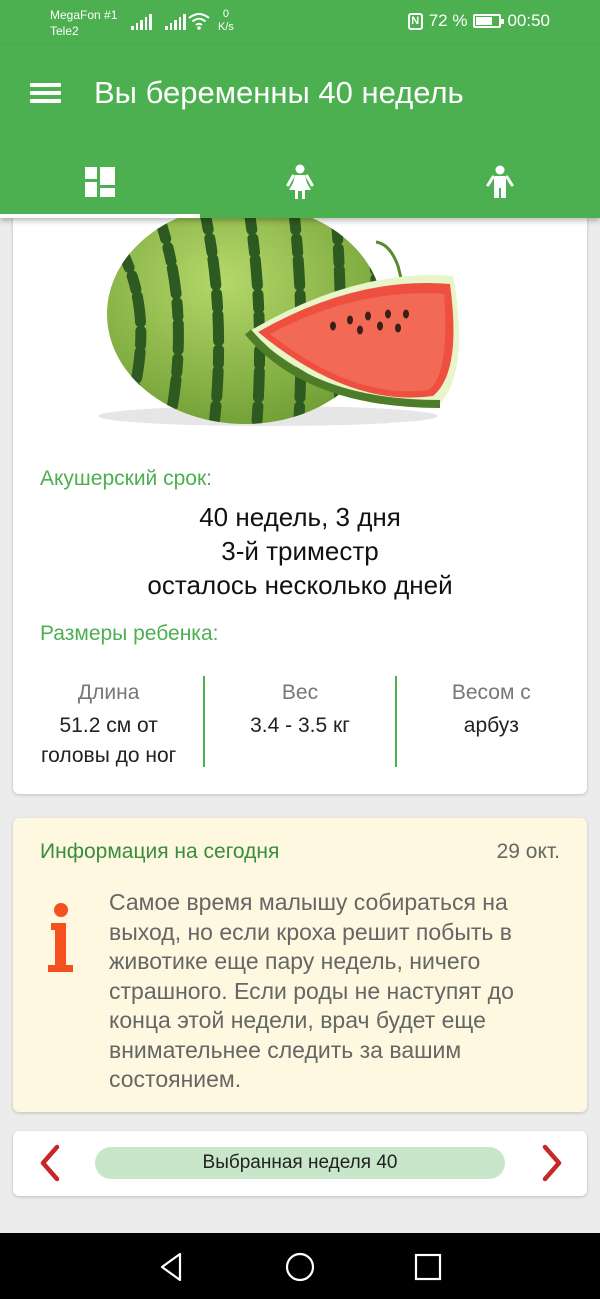 The height and width of the screenshot is (1299, 600). I want to click on wifi-icon, so click(199, 21).